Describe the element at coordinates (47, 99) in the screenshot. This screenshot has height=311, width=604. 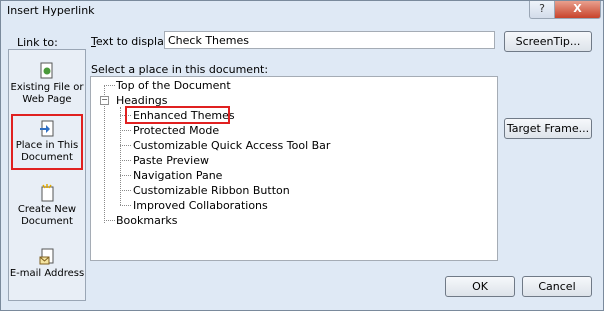
I see `link-to-item-label: Web Page` at that location.